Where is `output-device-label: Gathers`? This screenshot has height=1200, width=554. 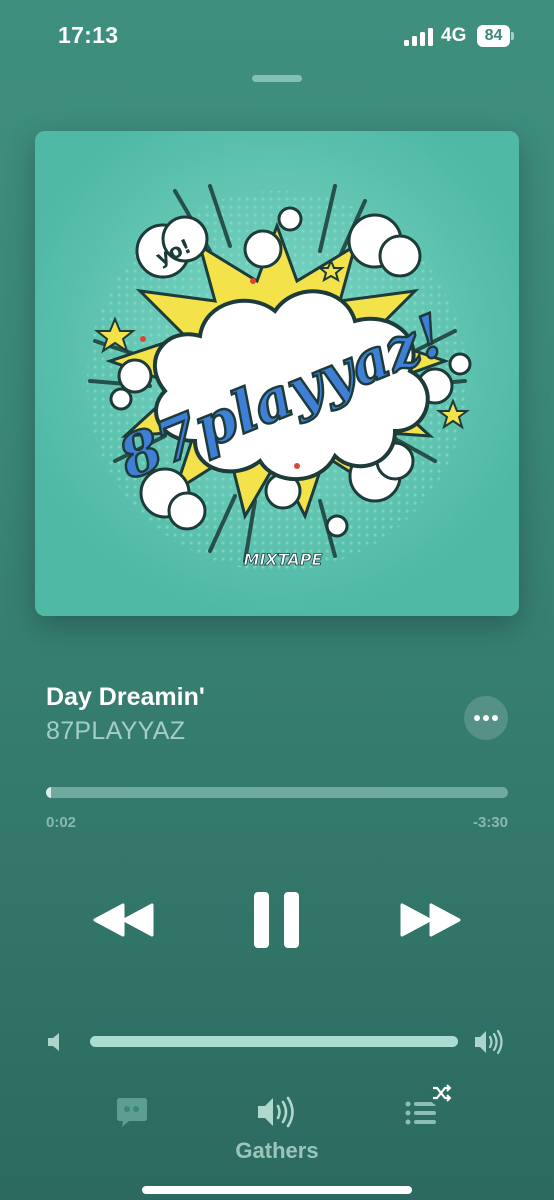
output-device-label: Gathers is located at coordinates (277, 1151).